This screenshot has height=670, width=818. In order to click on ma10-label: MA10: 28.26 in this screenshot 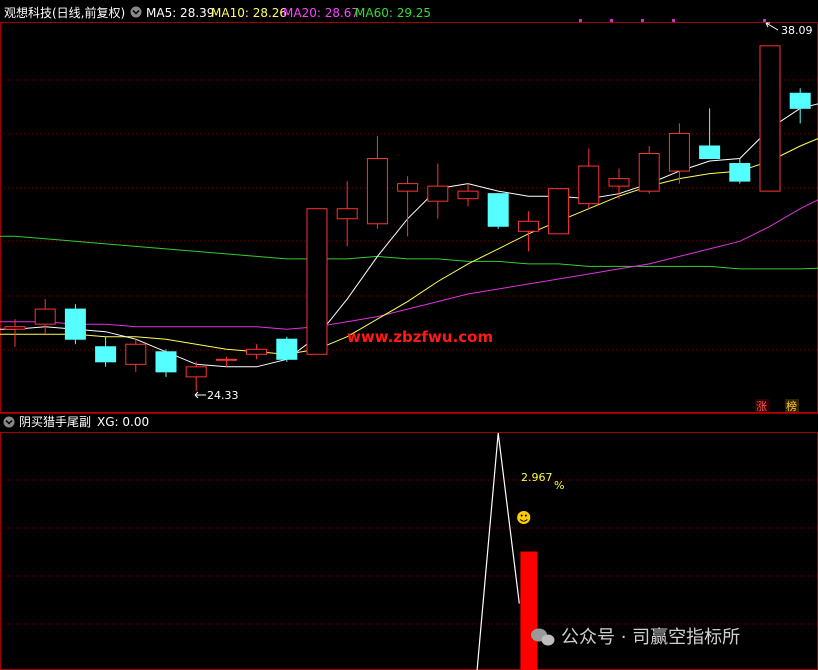, I will do `click(249, 13)`.